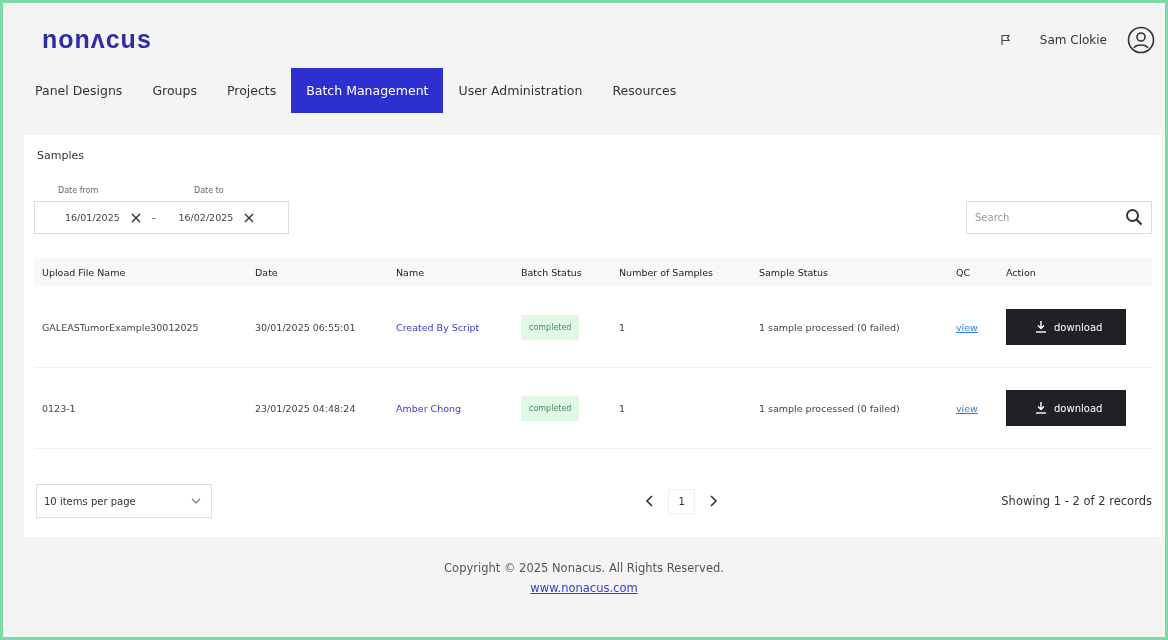 The image size is (1168, 640). Describe the element at coordinates (438, 327) in the screenshot. I see `name-link: Created By Script` at that location.